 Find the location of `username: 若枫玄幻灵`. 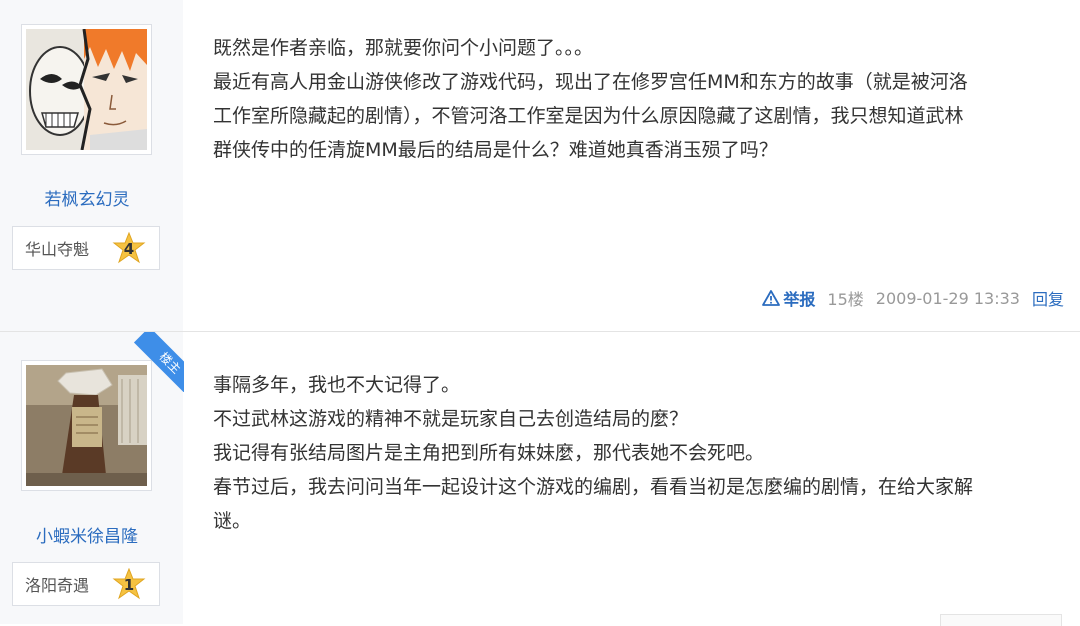

username: 若枫玄幻灵 is located at coordinates (87, 197).